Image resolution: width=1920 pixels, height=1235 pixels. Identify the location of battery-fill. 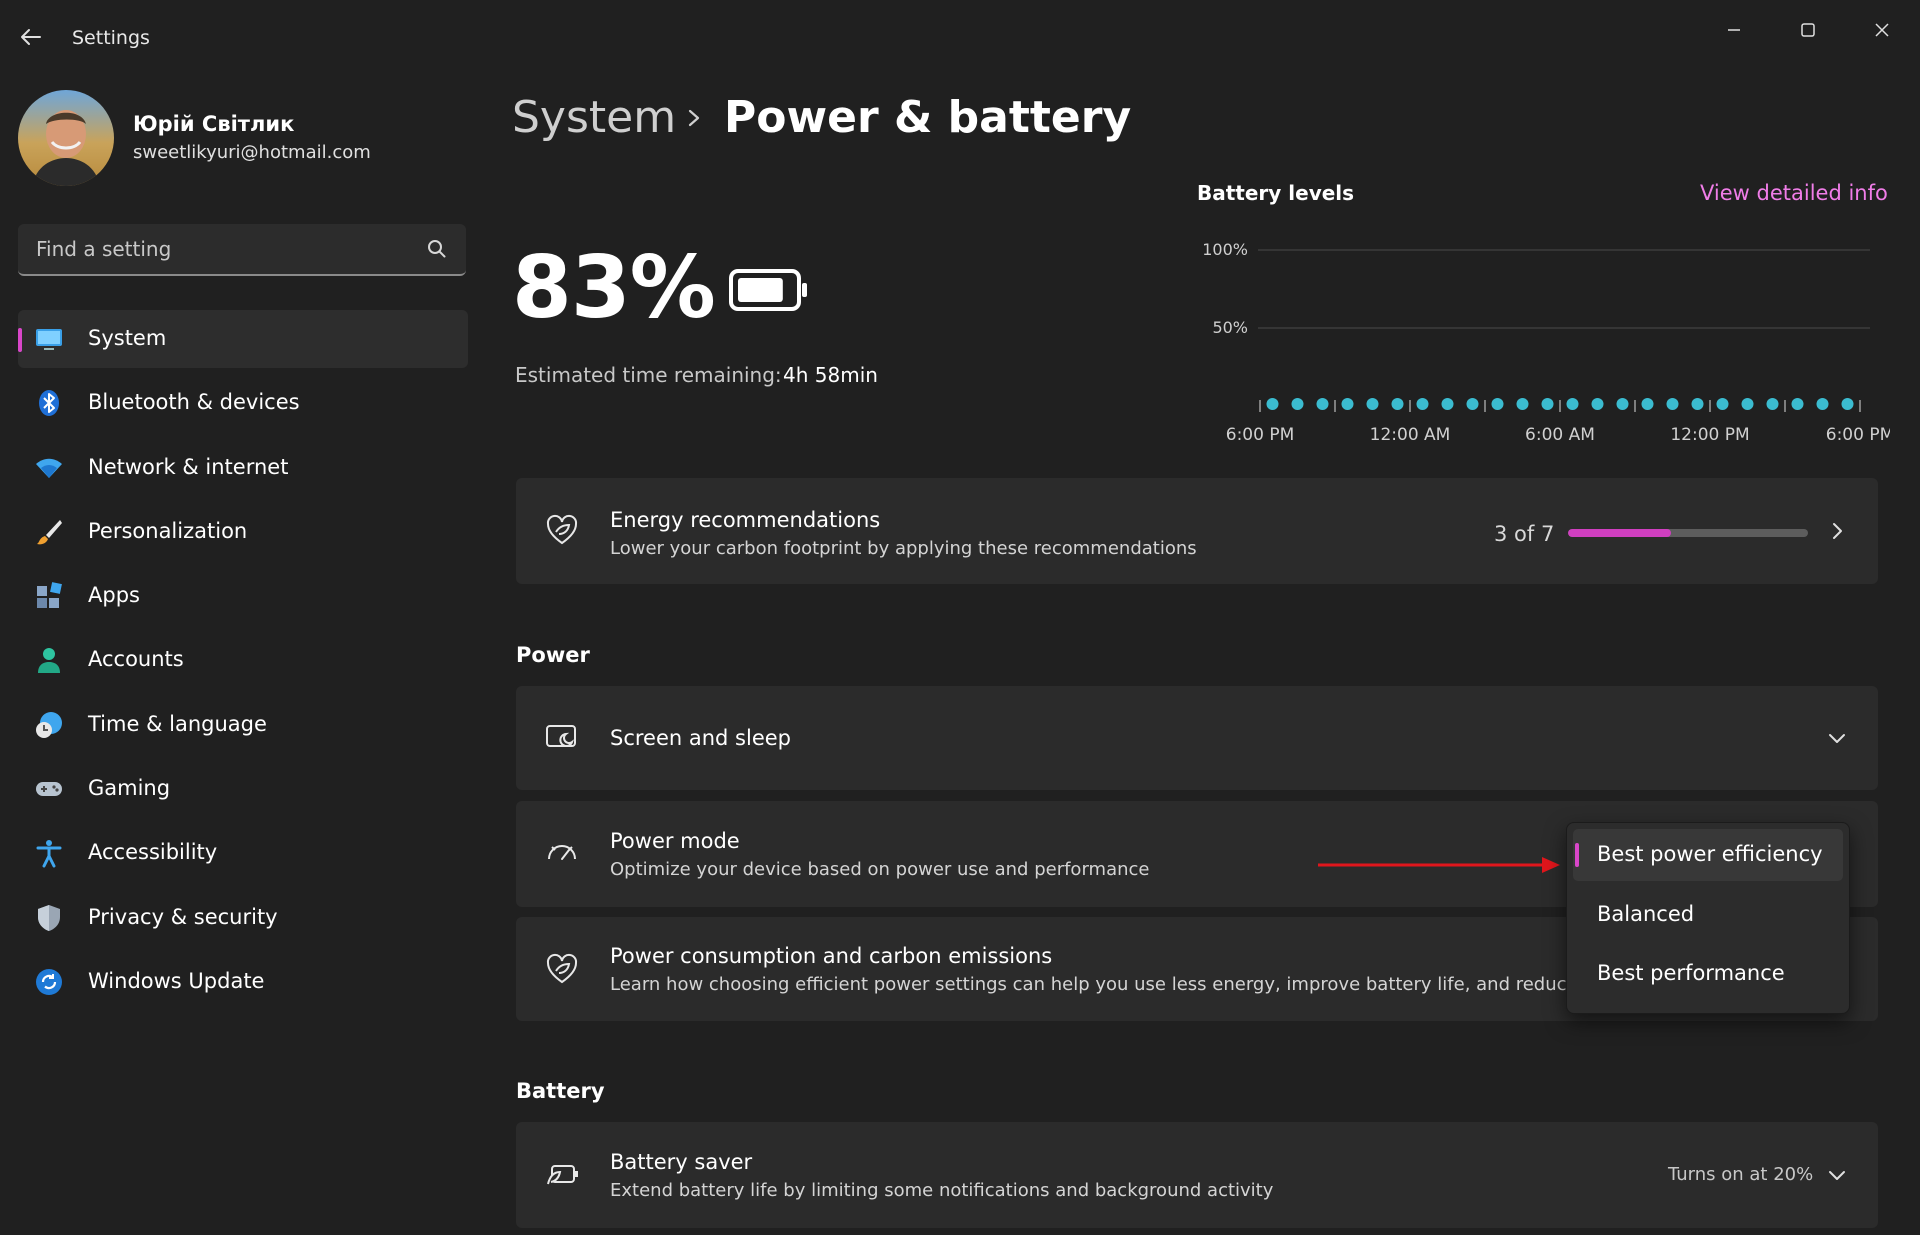
(760, 290).